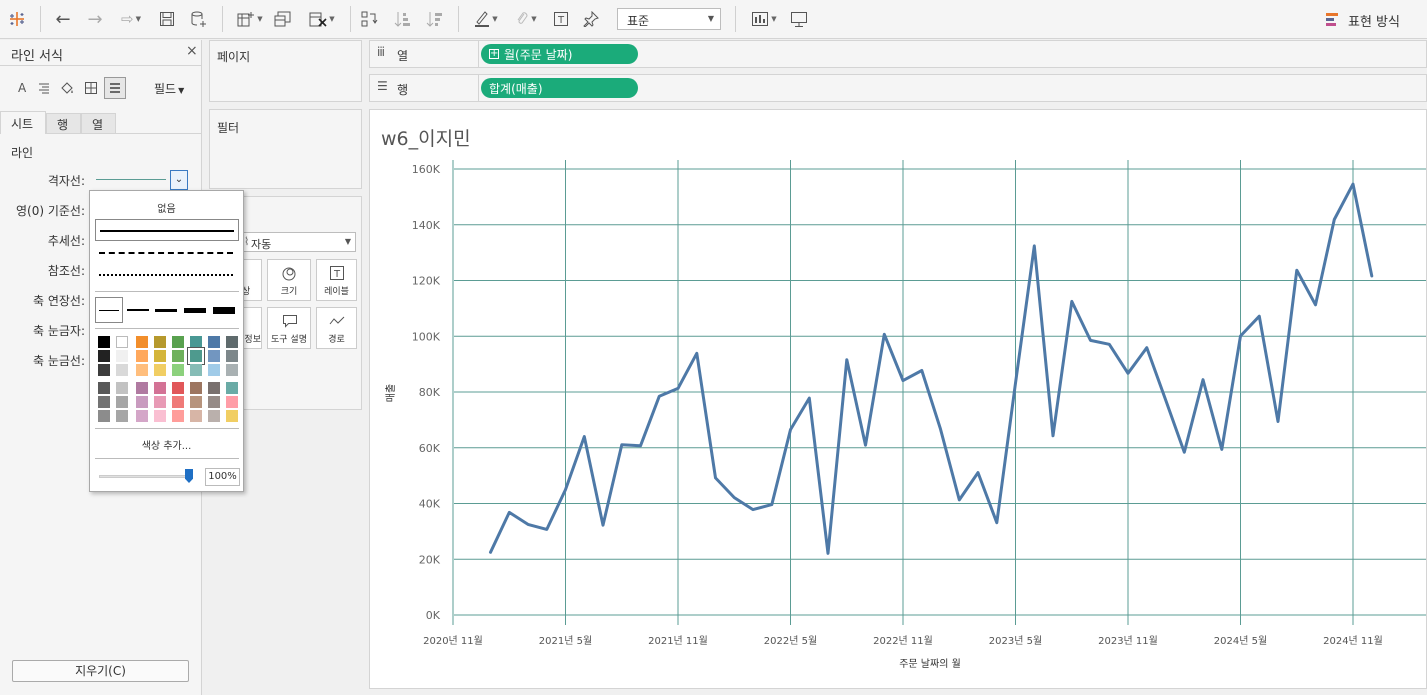  What do you see at coordinates (189, 476) in the screenshot?
I see `opacity-slider-handle` at bounding box center [189, 476].